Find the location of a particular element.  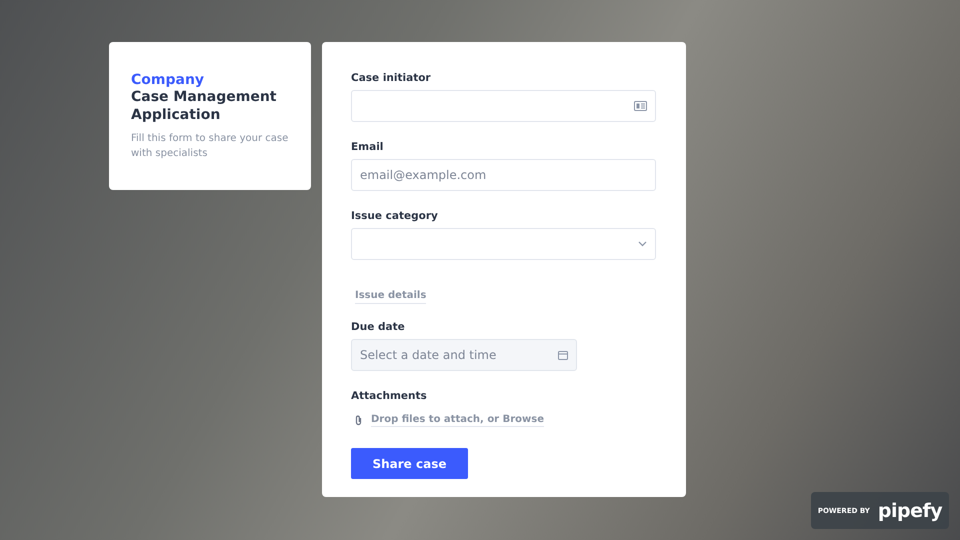

share-case-button: Share case is located at coordinates (409, 463).